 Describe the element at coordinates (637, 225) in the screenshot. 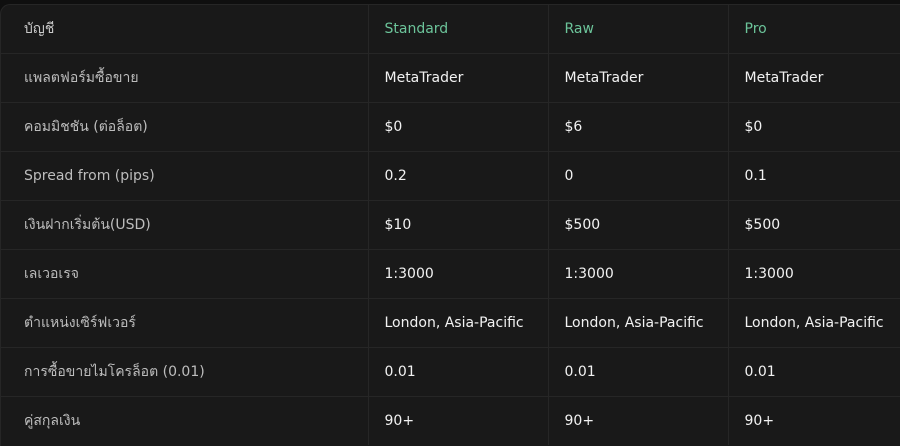

I see `cell-raw: $500` at that location.